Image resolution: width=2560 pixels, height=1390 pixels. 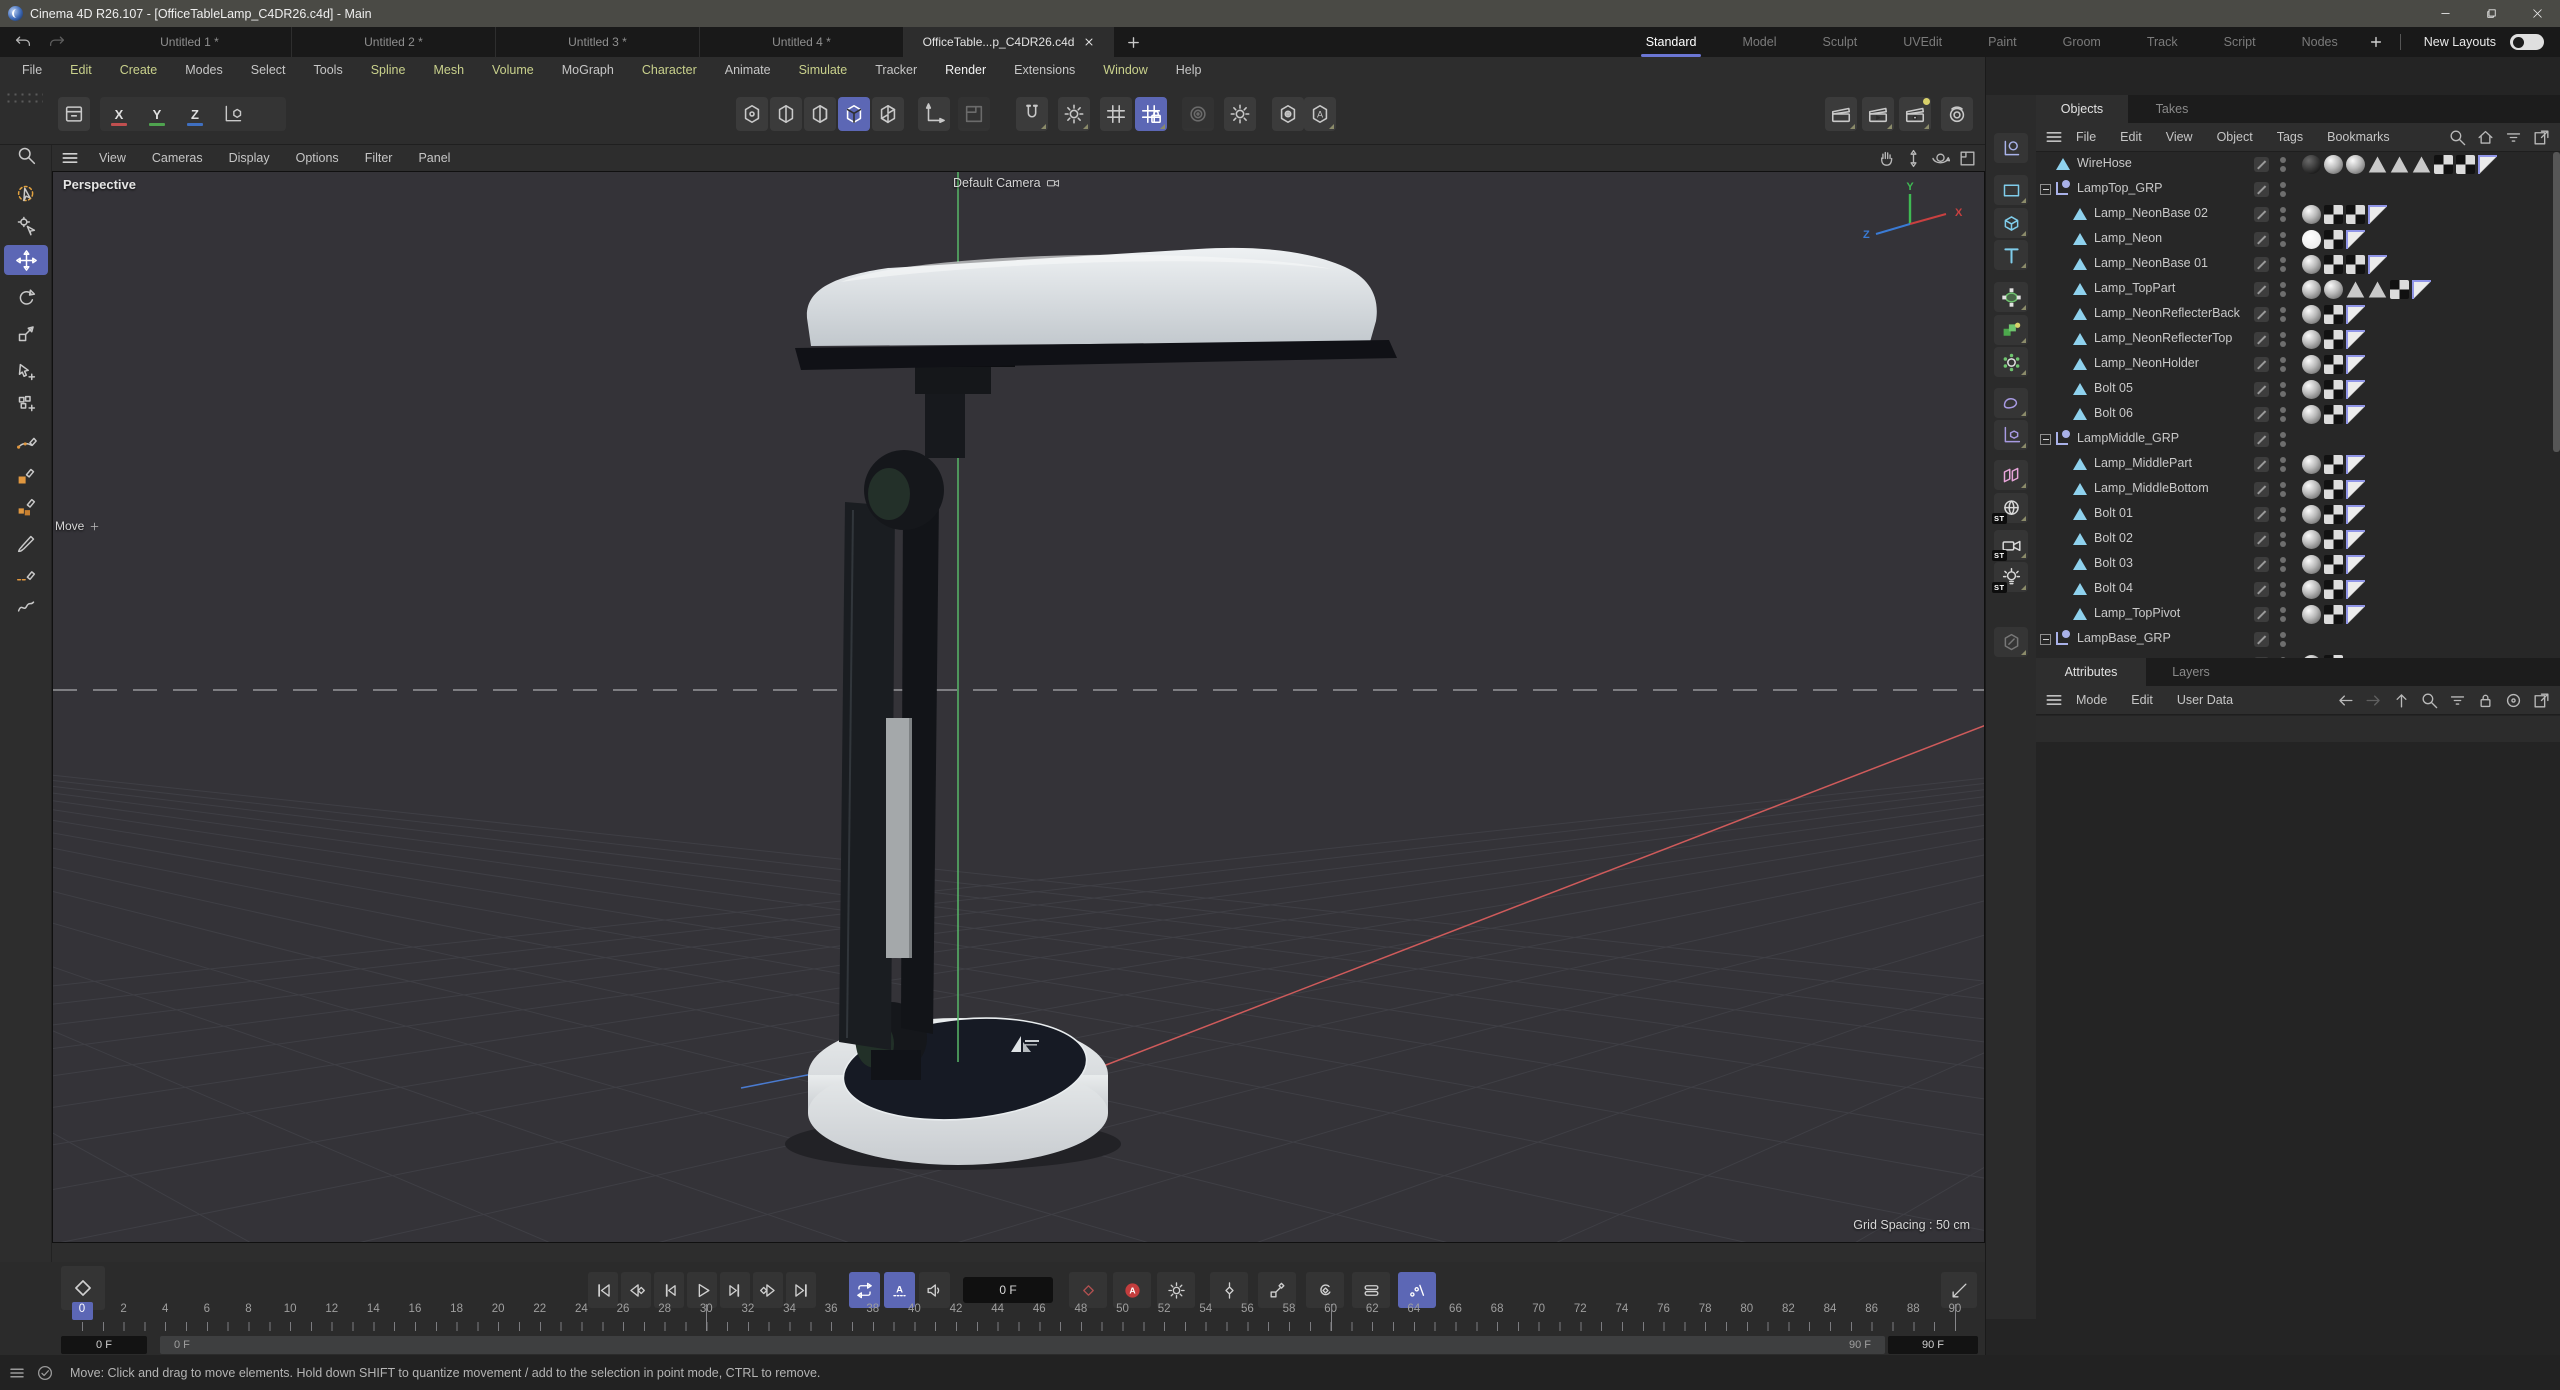 What do you see at coordinates (2429, 700) in the screenshot?
I see `attribute-search-icon` at bounding box center [2429, 700].